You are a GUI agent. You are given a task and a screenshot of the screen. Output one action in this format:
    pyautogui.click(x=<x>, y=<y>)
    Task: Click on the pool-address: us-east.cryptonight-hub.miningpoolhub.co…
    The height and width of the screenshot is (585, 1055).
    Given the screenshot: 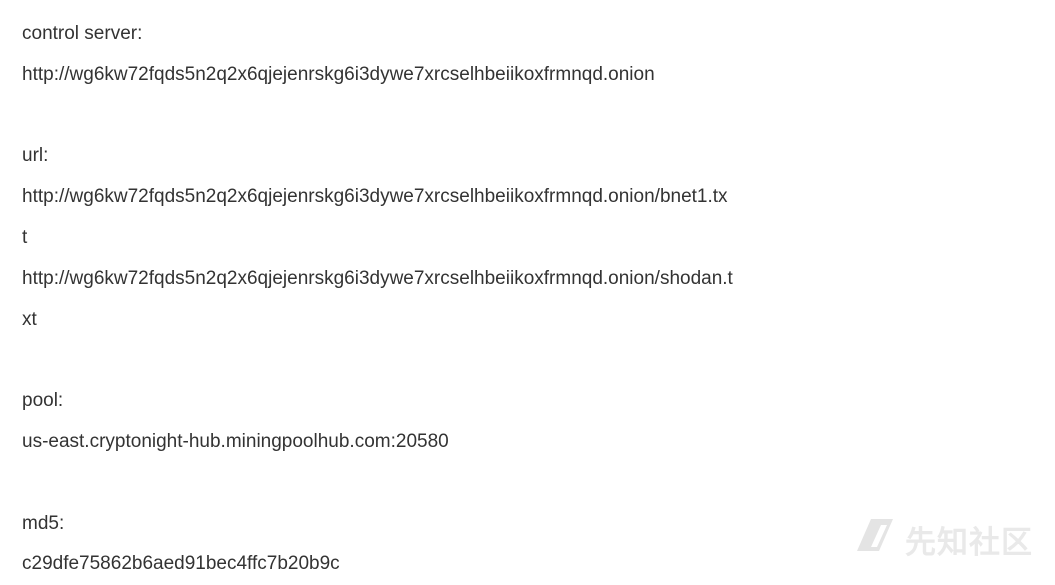 What is the action you would take?
    pyautogui.click(x=235, y=441)
    